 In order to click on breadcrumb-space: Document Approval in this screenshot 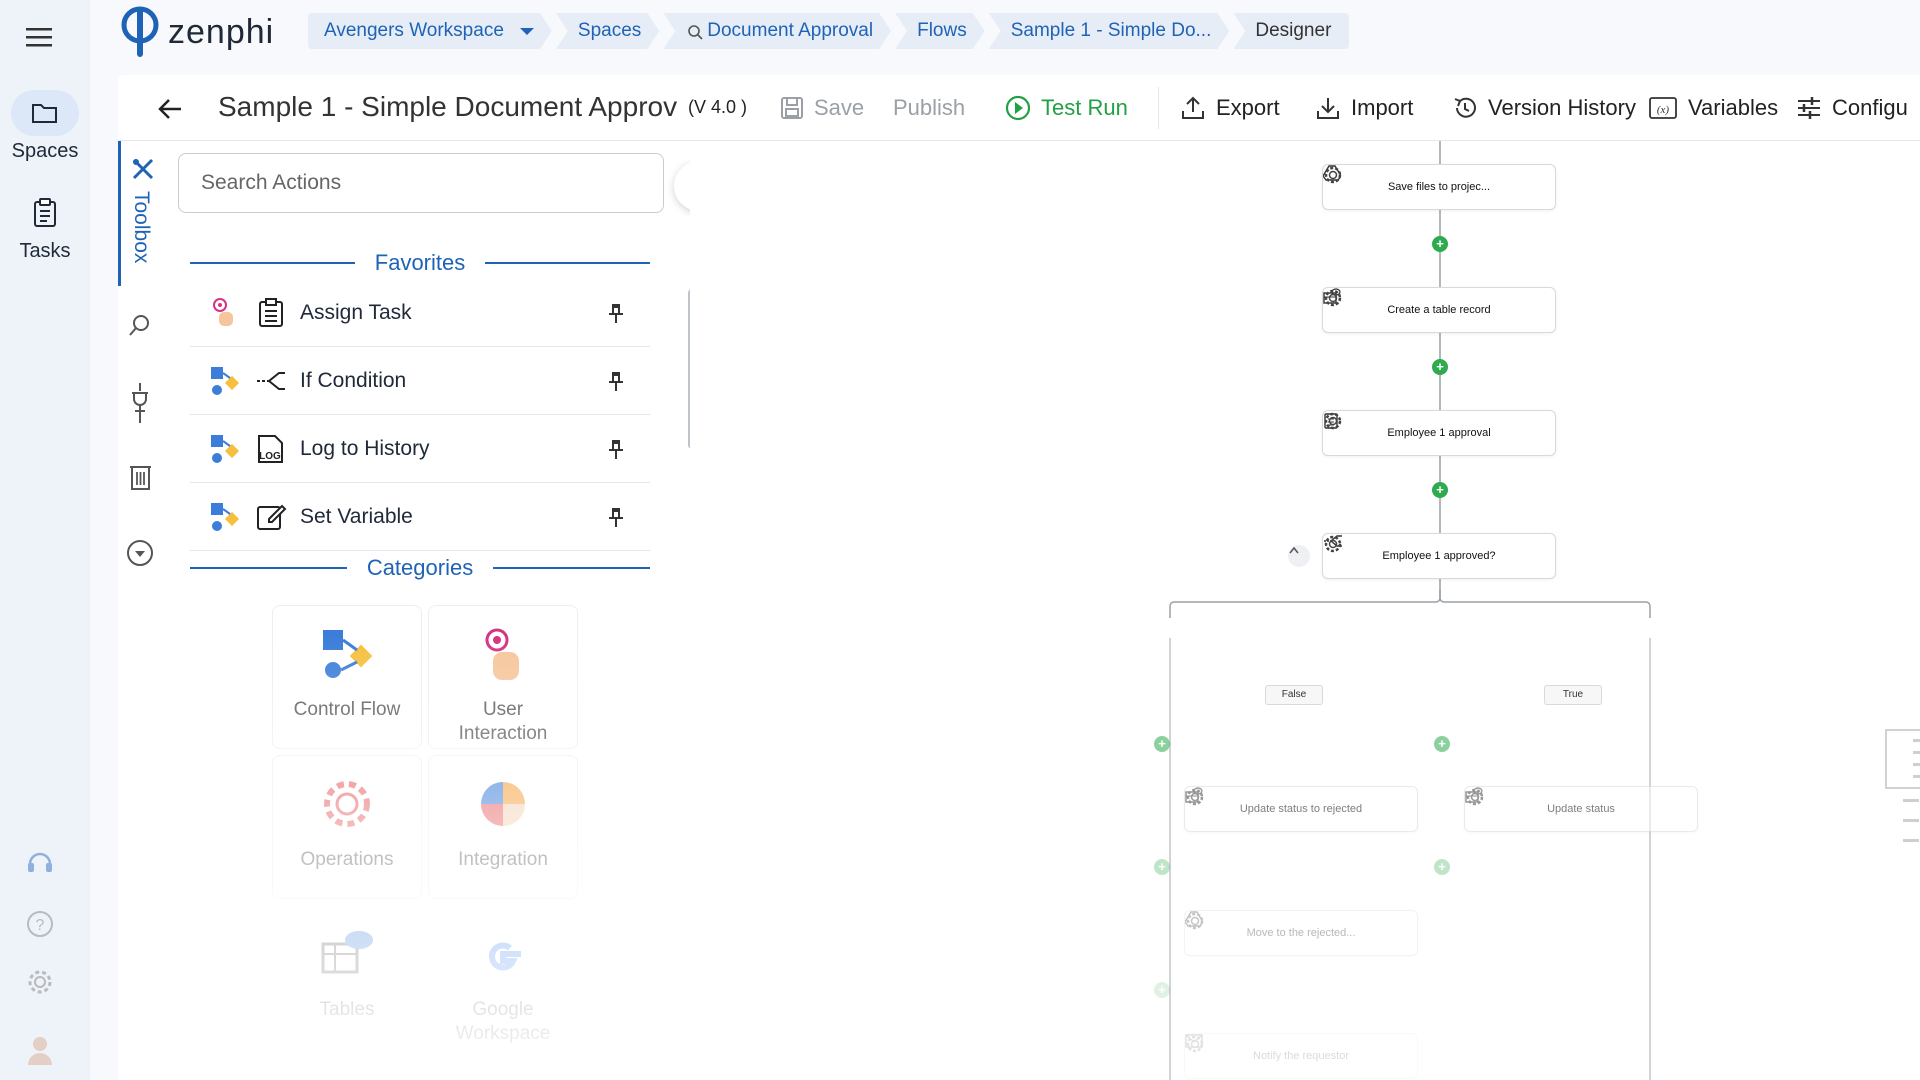, I will do `click(777, 31)`.